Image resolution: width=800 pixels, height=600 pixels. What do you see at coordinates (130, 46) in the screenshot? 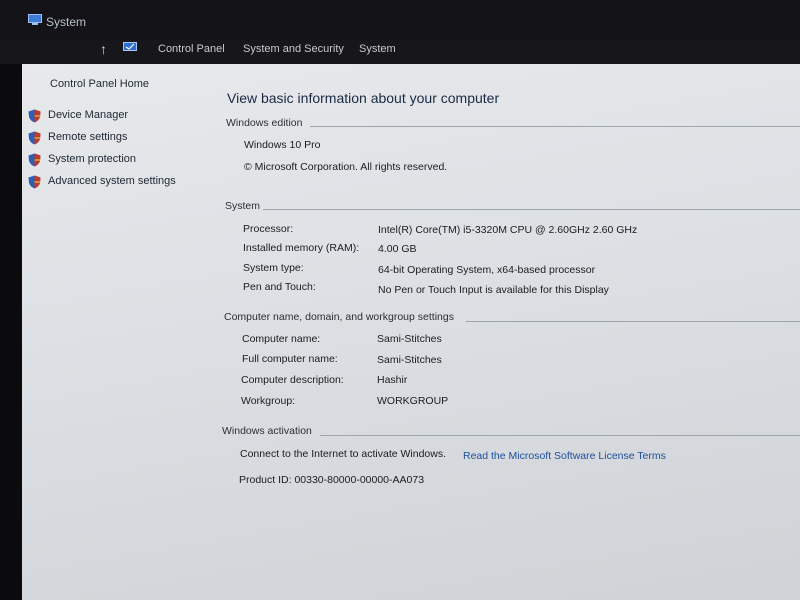
I see `control-panel-icon` at bounding box center [130, 46].